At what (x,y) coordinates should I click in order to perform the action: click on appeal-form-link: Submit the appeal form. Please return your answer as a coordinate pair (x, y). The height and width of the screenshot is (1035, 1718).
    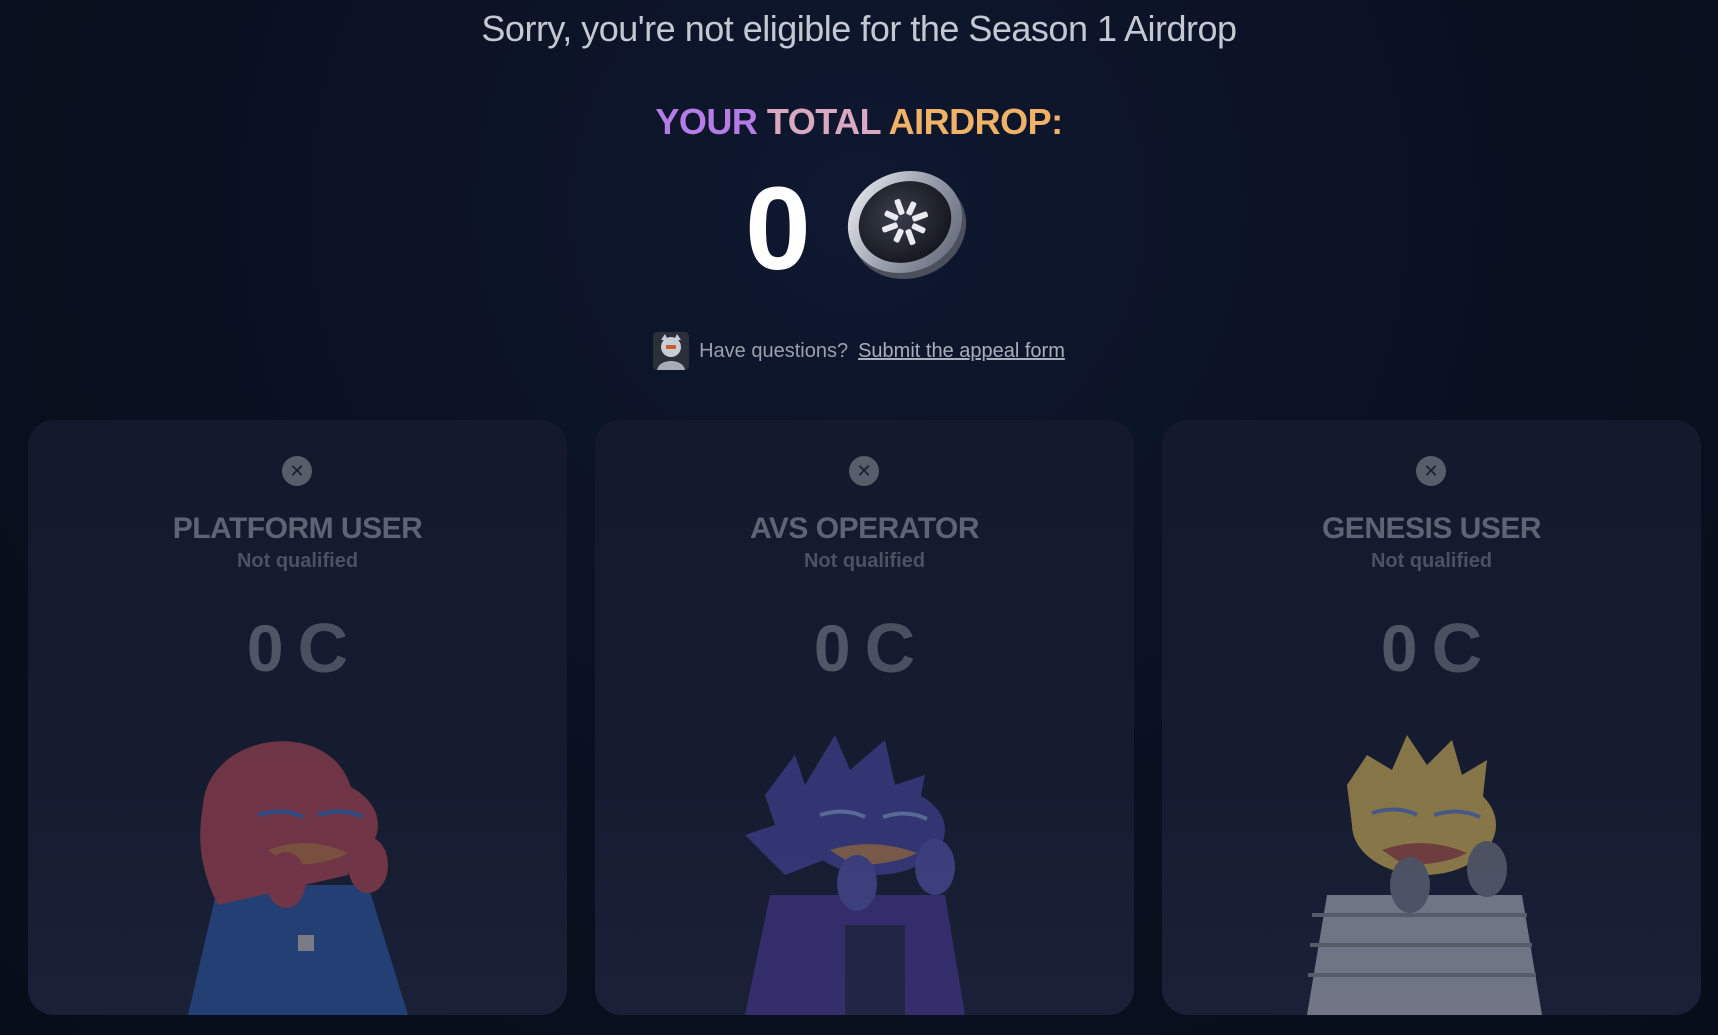
    Looking at the image, I should click on (961, 351).